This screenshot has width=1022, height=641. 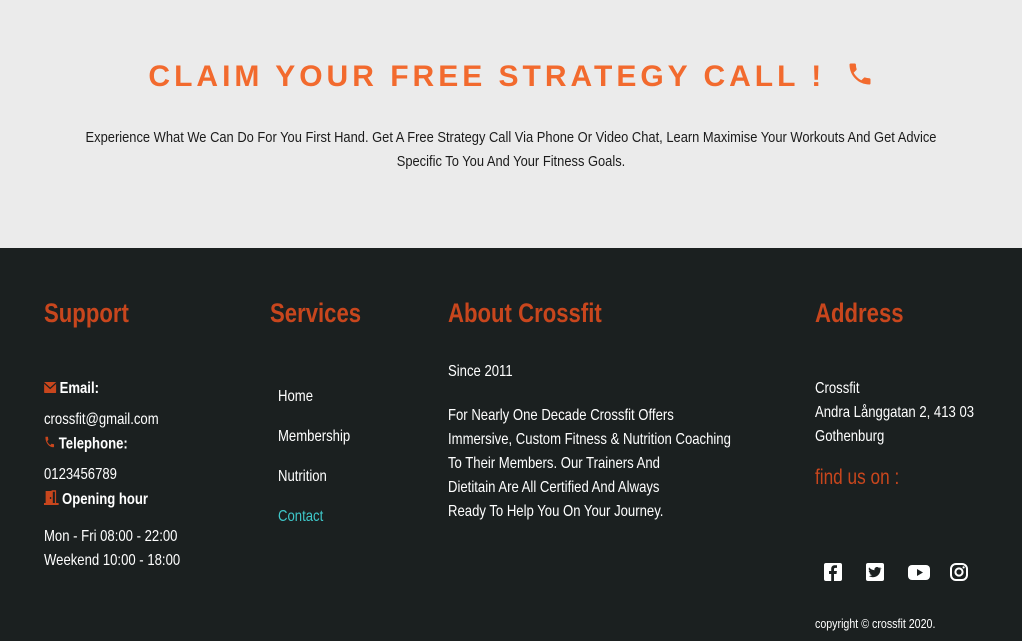 I want to click on about-line-5: Ready To Help You On Your Journey., so click(x=556, y=511).